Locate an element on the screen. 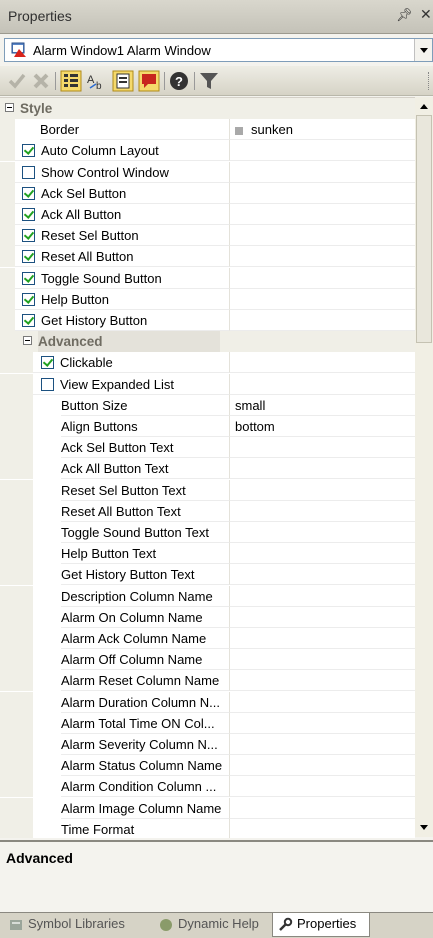 The height and width of the screenshot is (938, 433). svg-text: A is located at coordinates (91, 80).